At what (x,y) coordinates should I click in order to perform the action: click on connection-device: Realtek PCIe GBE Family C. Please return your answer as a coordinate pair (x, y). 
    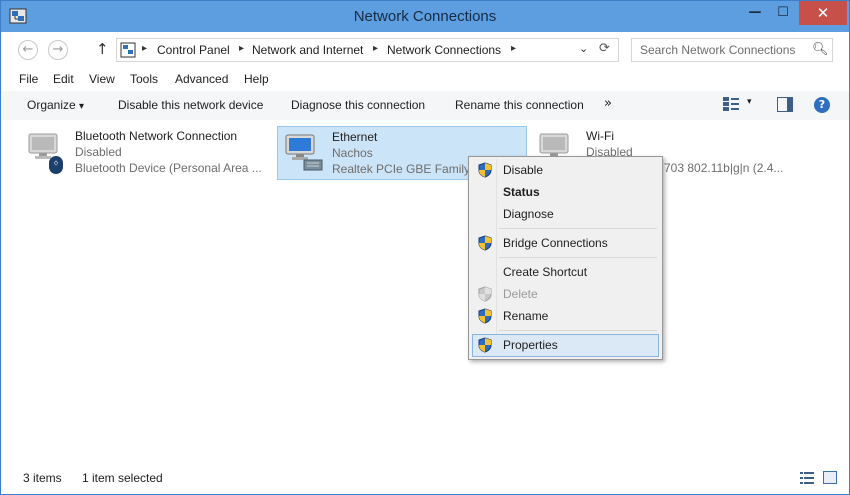
    Looking at the image, I should click on (402, 169).